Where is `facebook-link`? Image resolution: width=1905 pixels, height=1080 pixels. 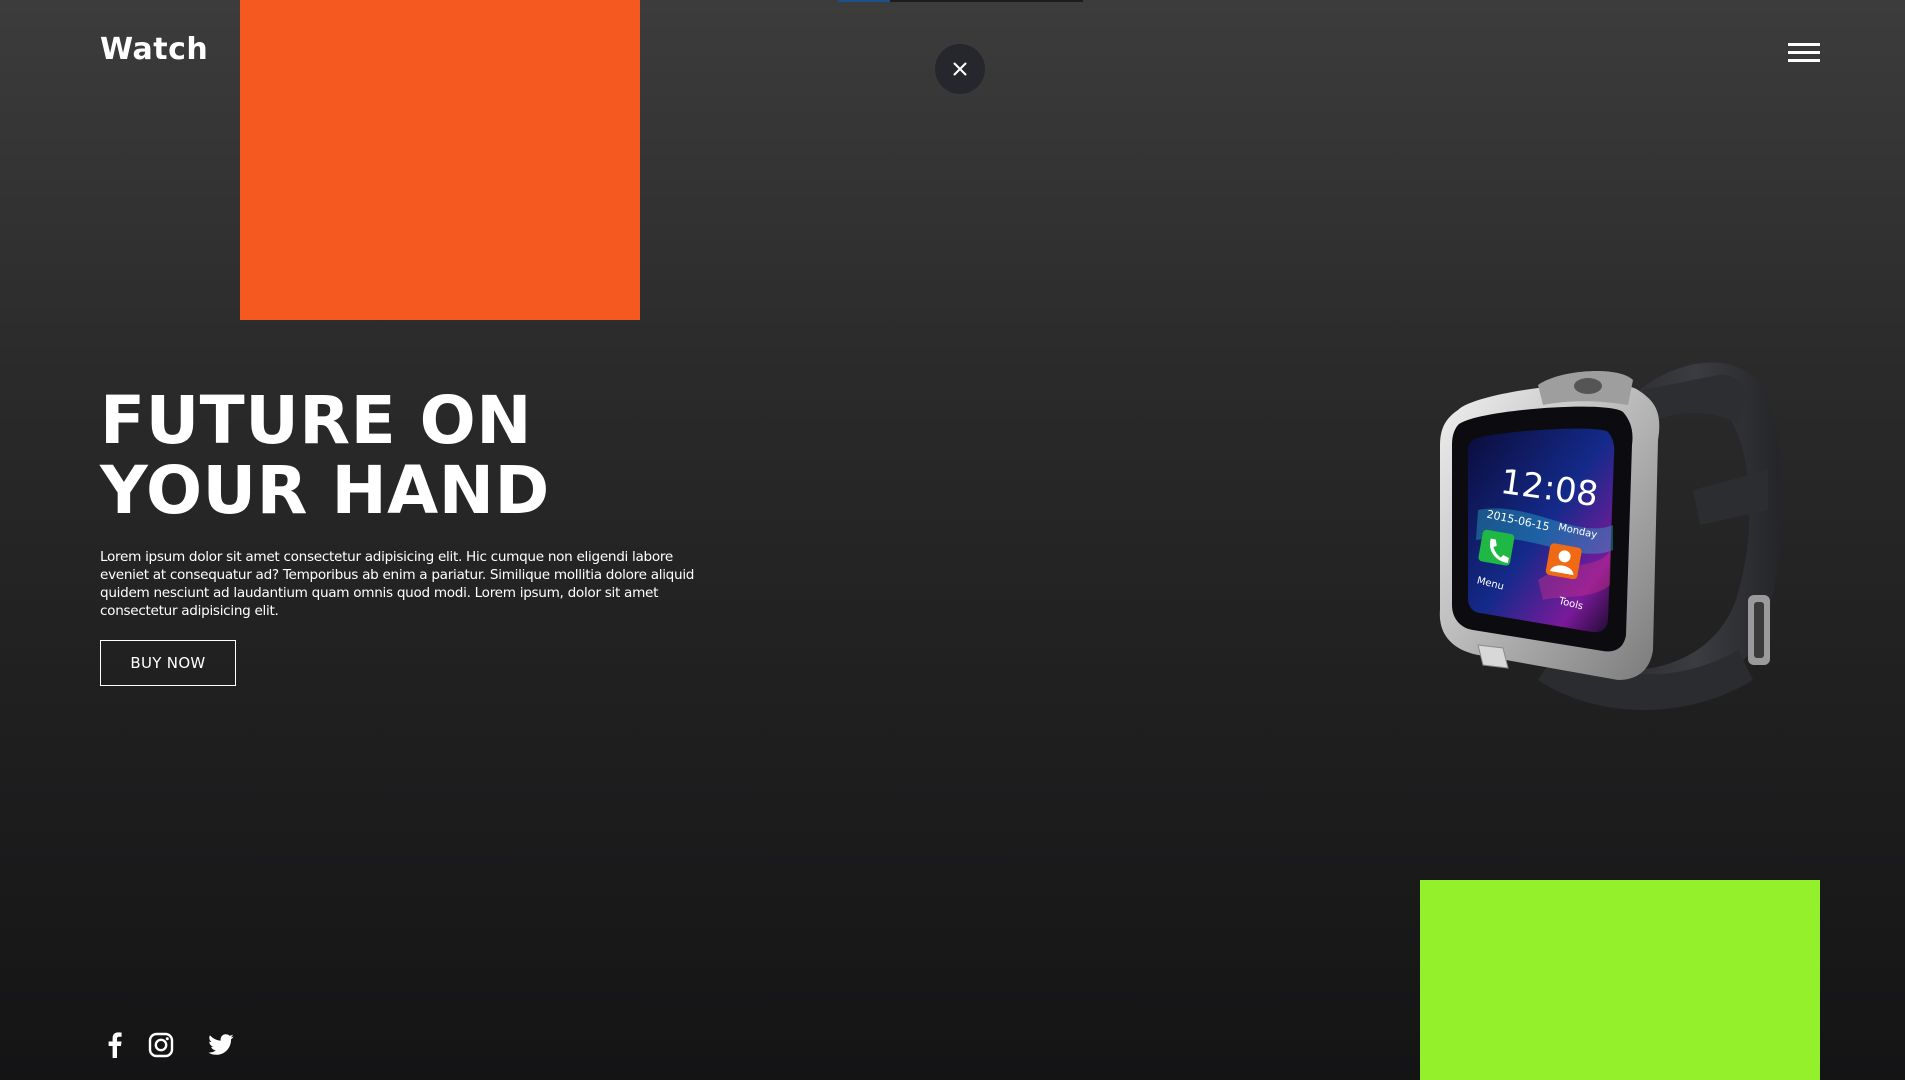 facebook-link is located at coordinates (115, 1045).